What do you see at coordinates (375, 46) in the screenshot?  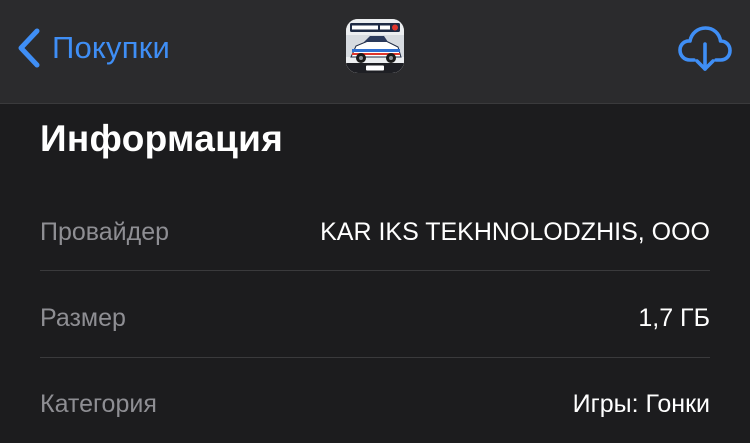 I see `app-icon` at bounding box center [375, 46].